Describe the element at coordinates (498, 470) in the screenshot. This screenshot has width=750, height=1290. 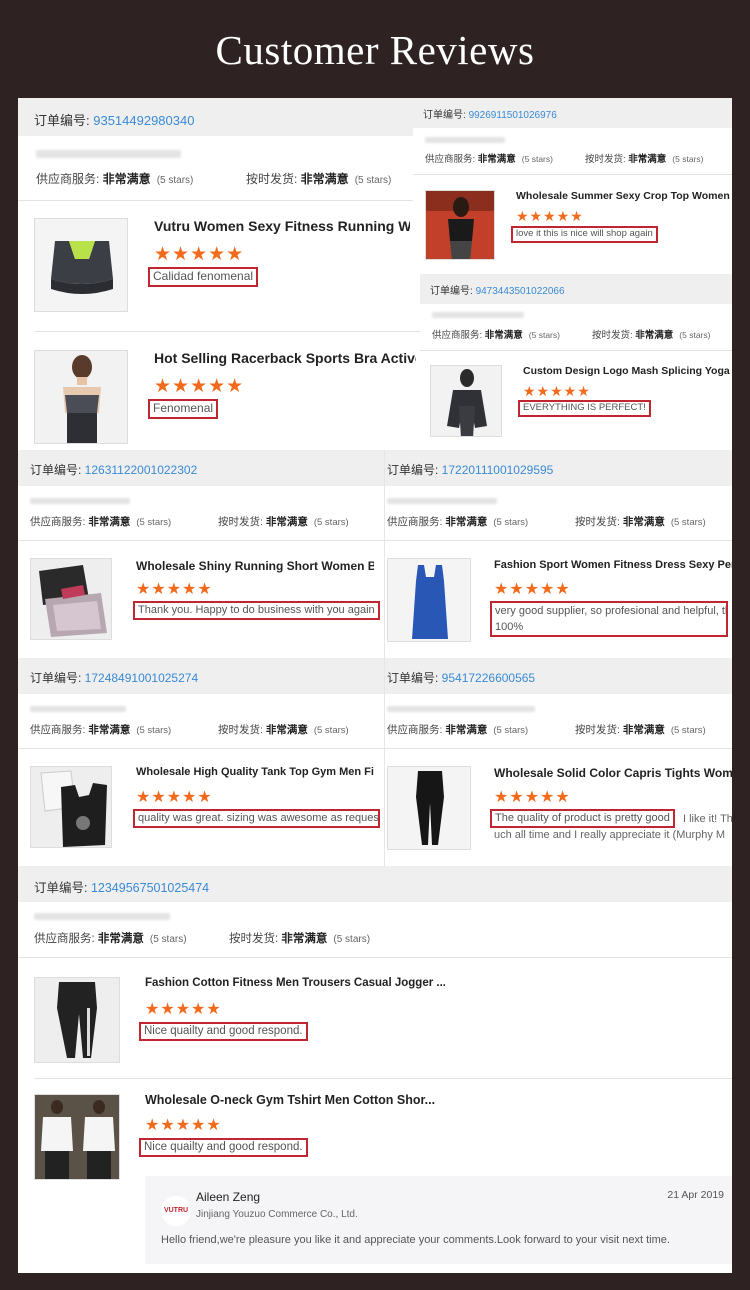
I see `order-number-link: 17220111001029595` at that location.